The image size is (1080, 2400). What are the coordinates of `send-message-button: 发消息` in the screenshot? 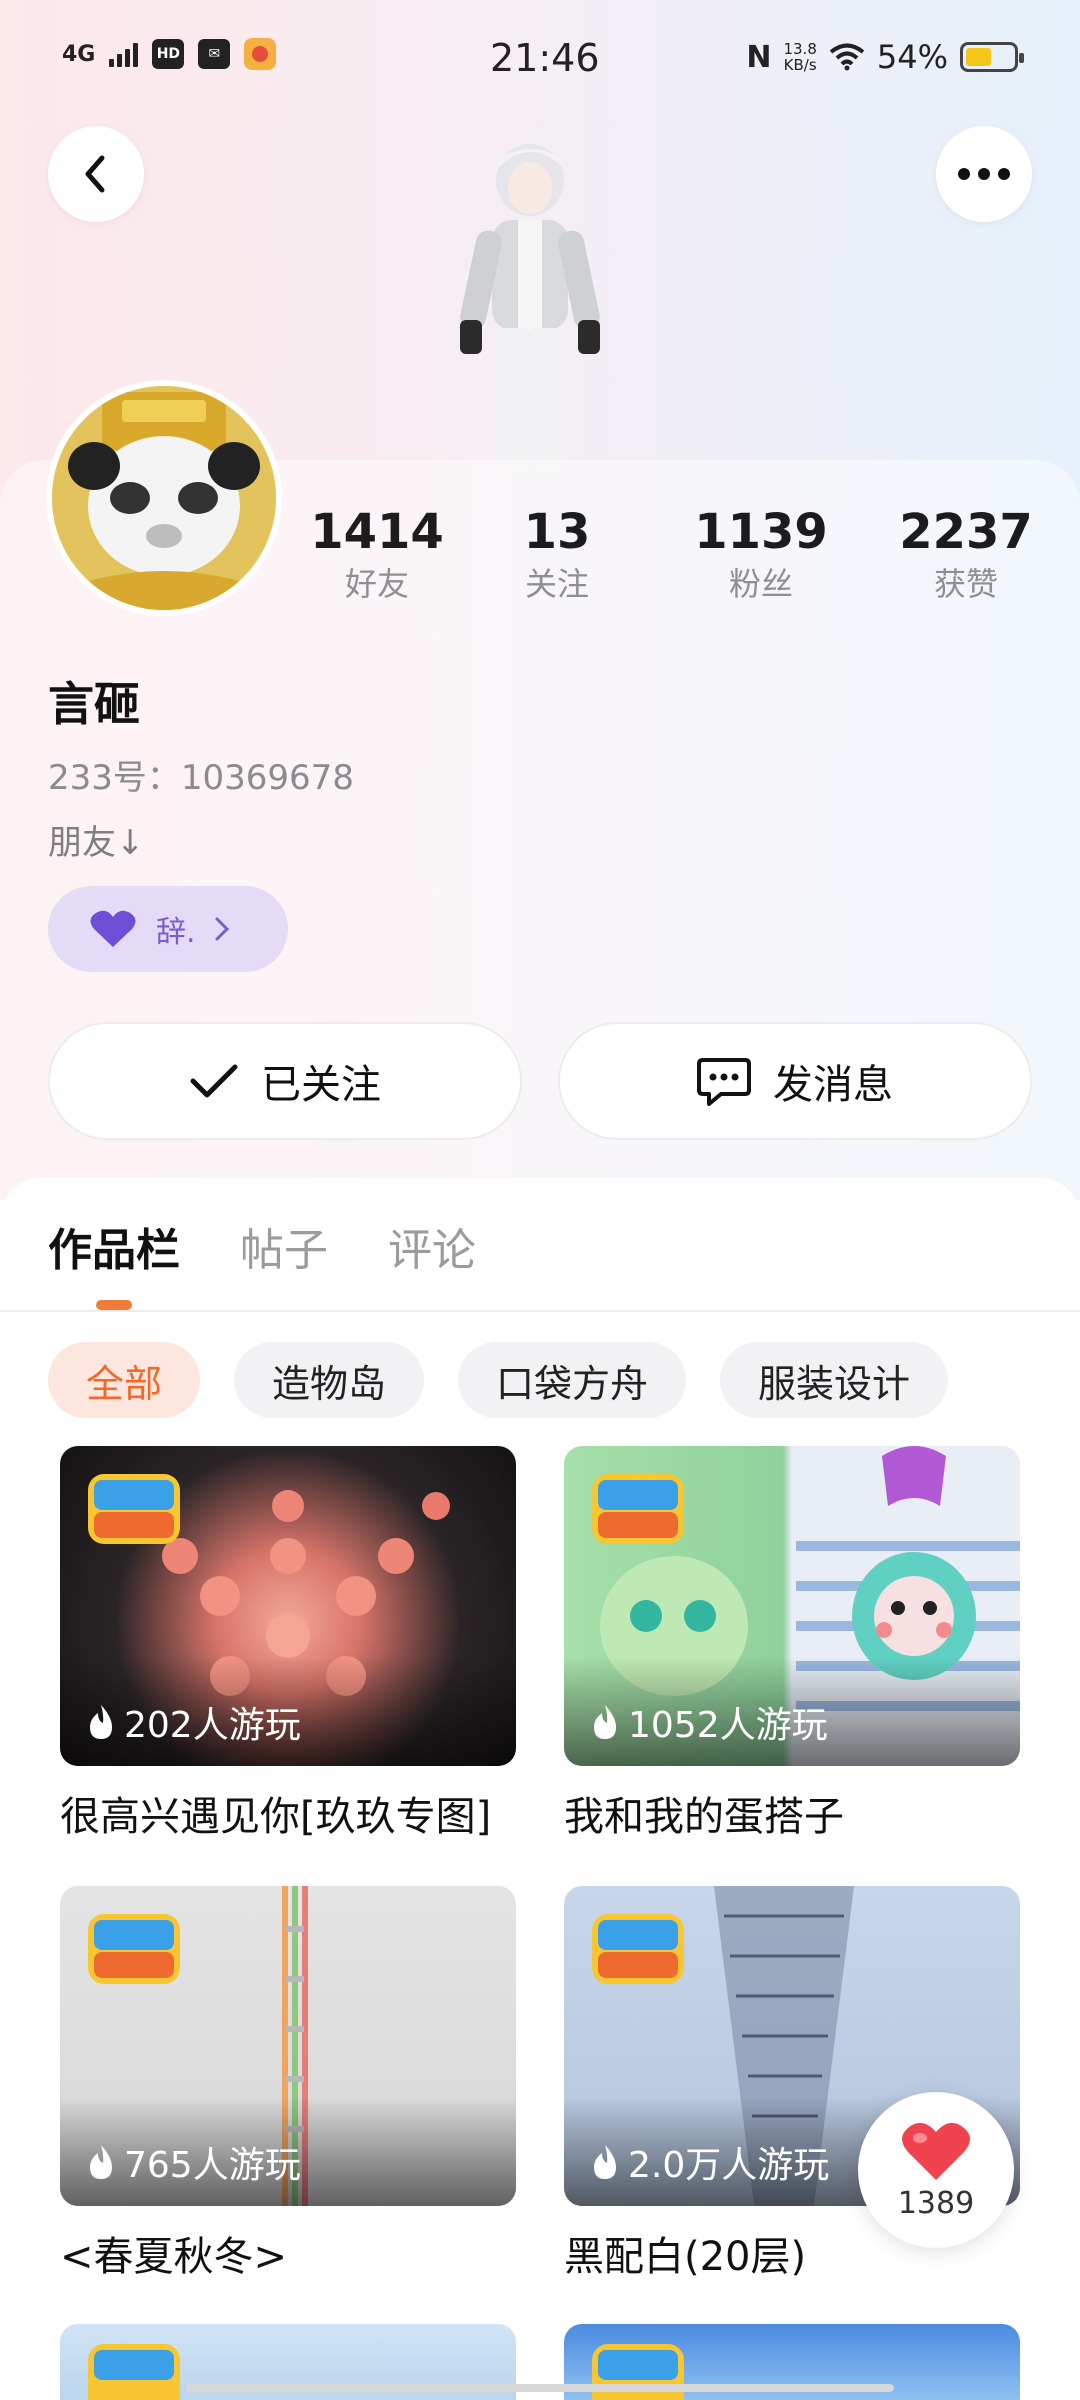 It's located at (795, 1081).